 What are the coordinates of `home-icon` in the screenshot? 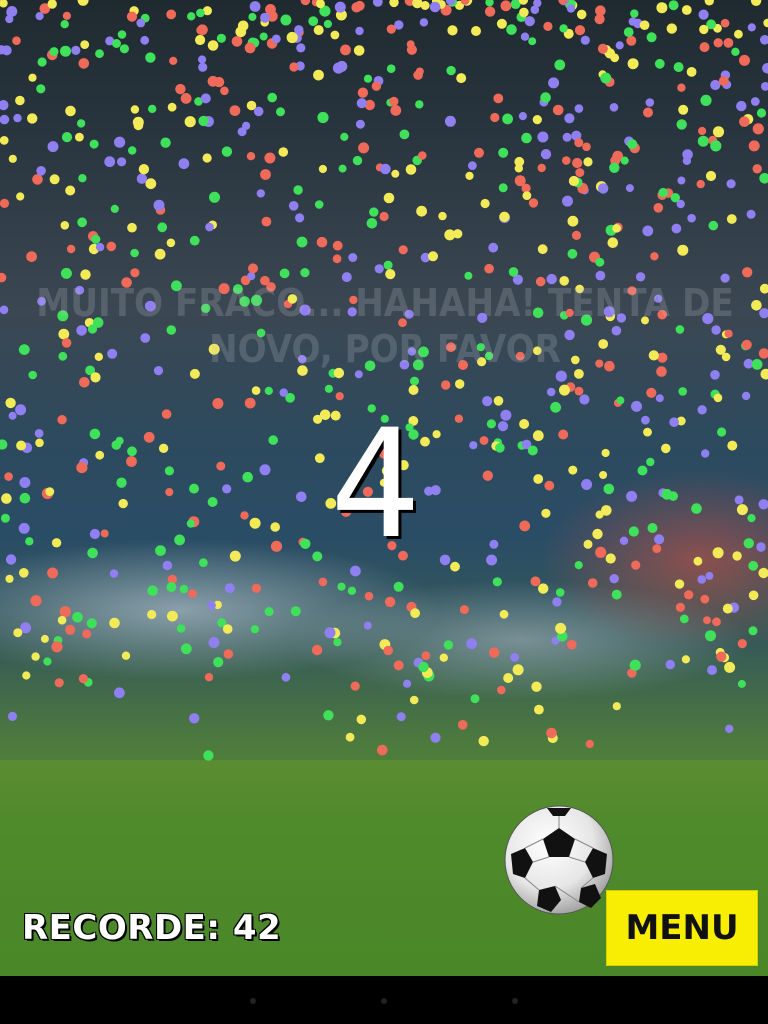 It's located at (384, 1001).